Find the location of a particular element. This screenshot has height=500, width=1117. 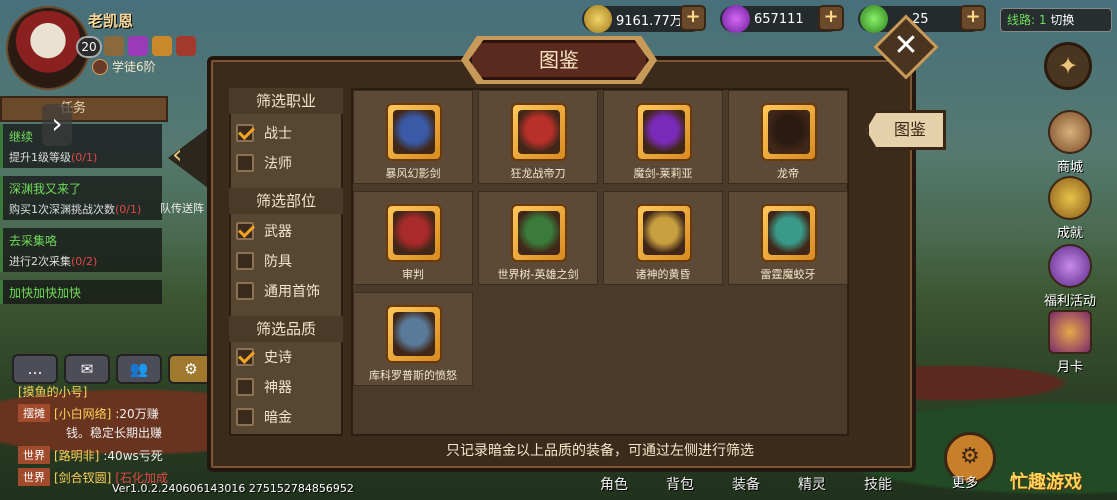

task-title: 深渊我又来了 is located at coordinates (45, 189).